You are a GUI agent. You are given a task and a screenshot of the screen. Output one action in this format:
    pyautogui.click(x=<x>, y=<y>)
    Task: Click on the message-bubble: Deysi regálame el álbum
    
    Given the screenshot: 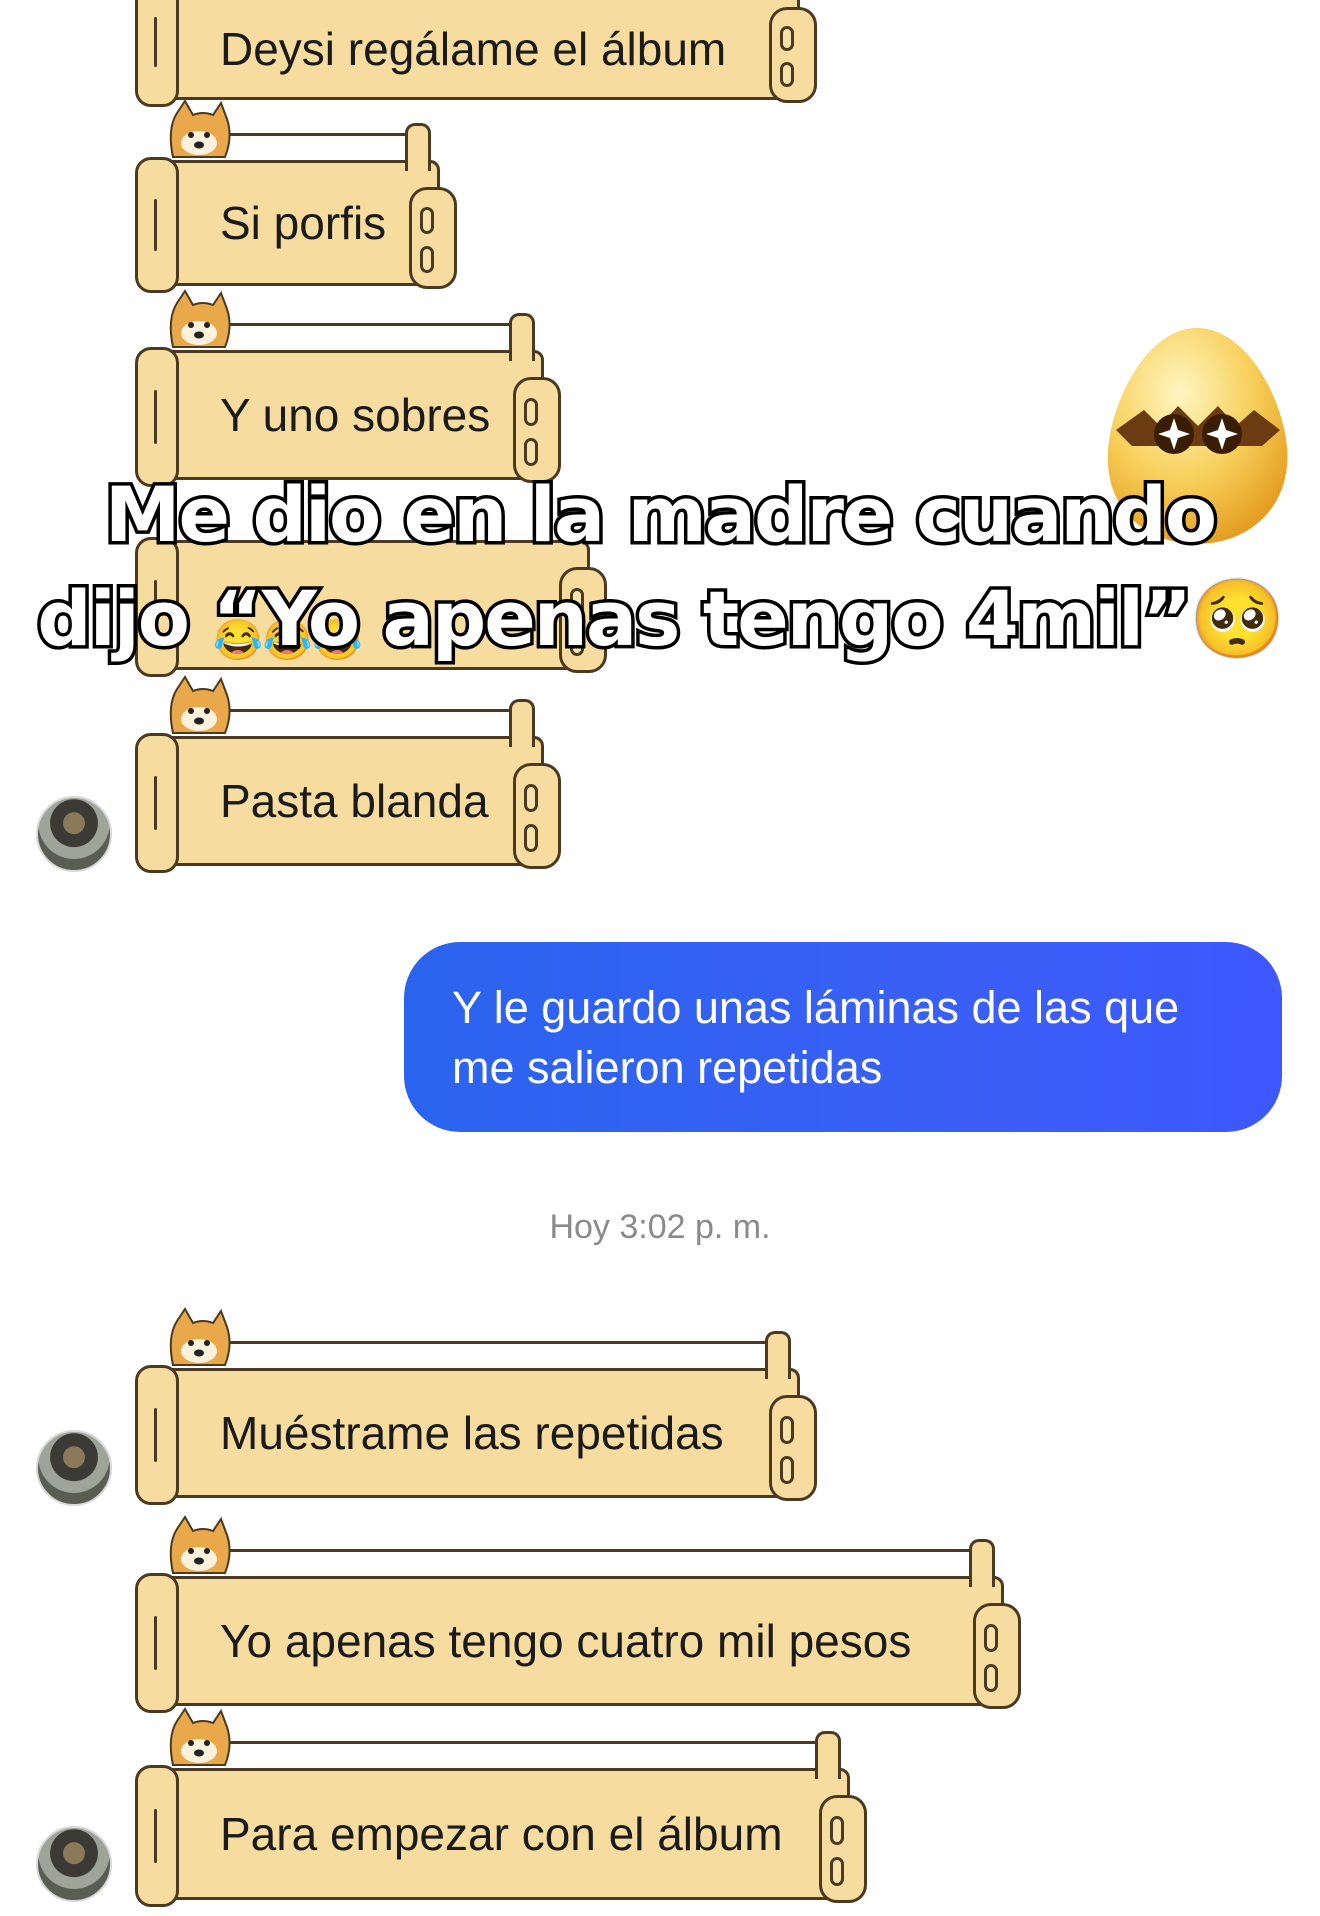 What is the action you would take?
    pyautogui.click(x=660, y=55)
    